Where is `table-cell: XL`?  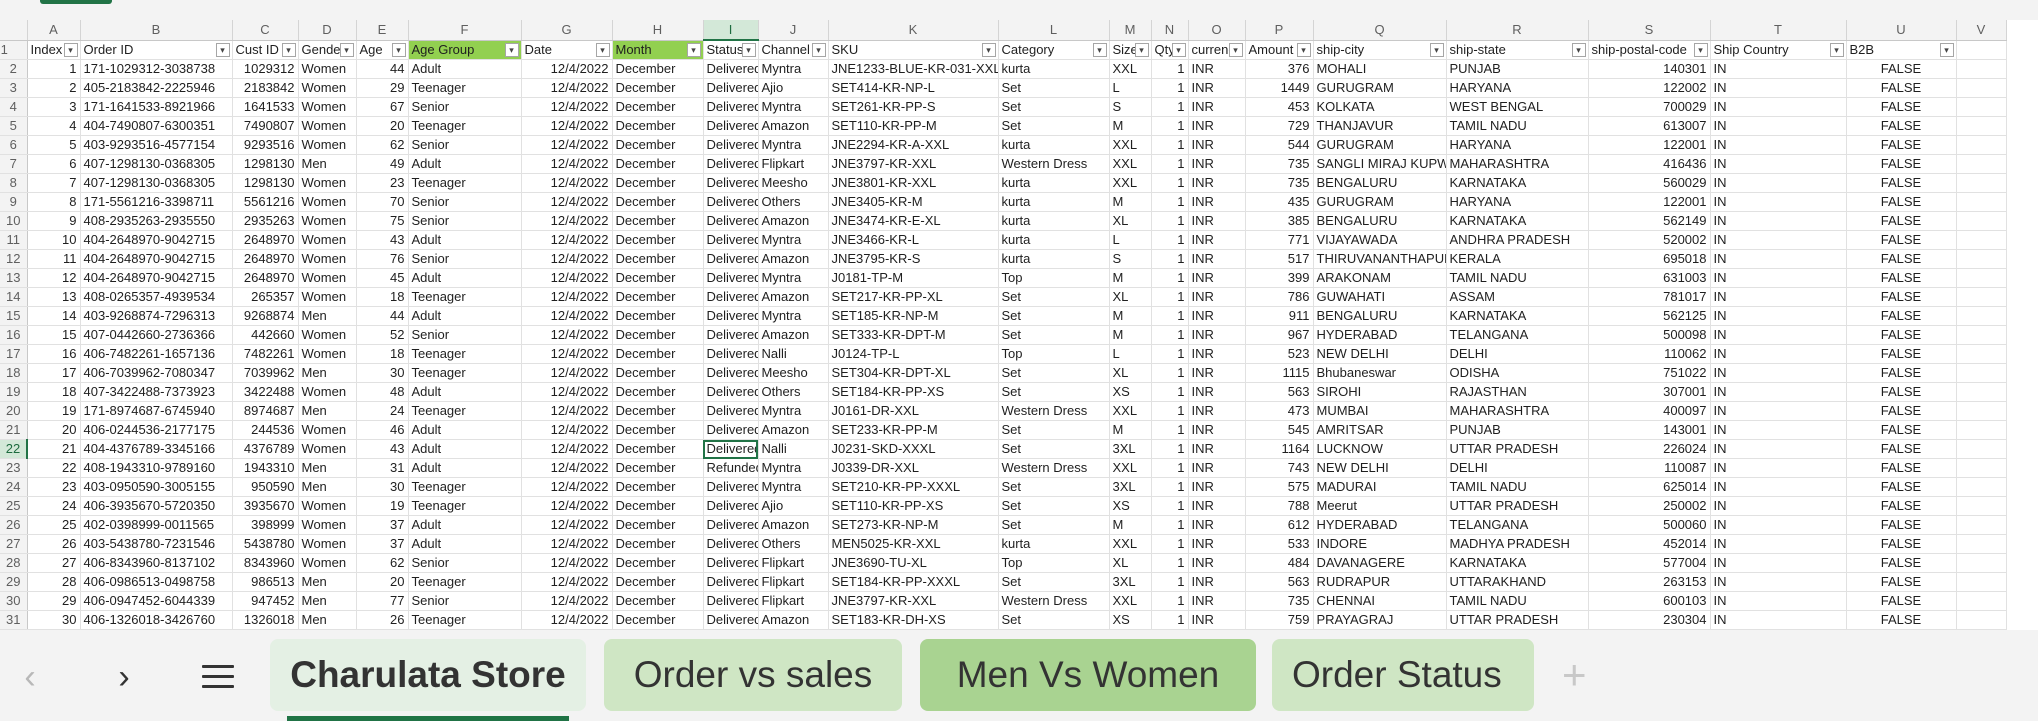
table-cell: XL is located at coordinates (1130, 297).